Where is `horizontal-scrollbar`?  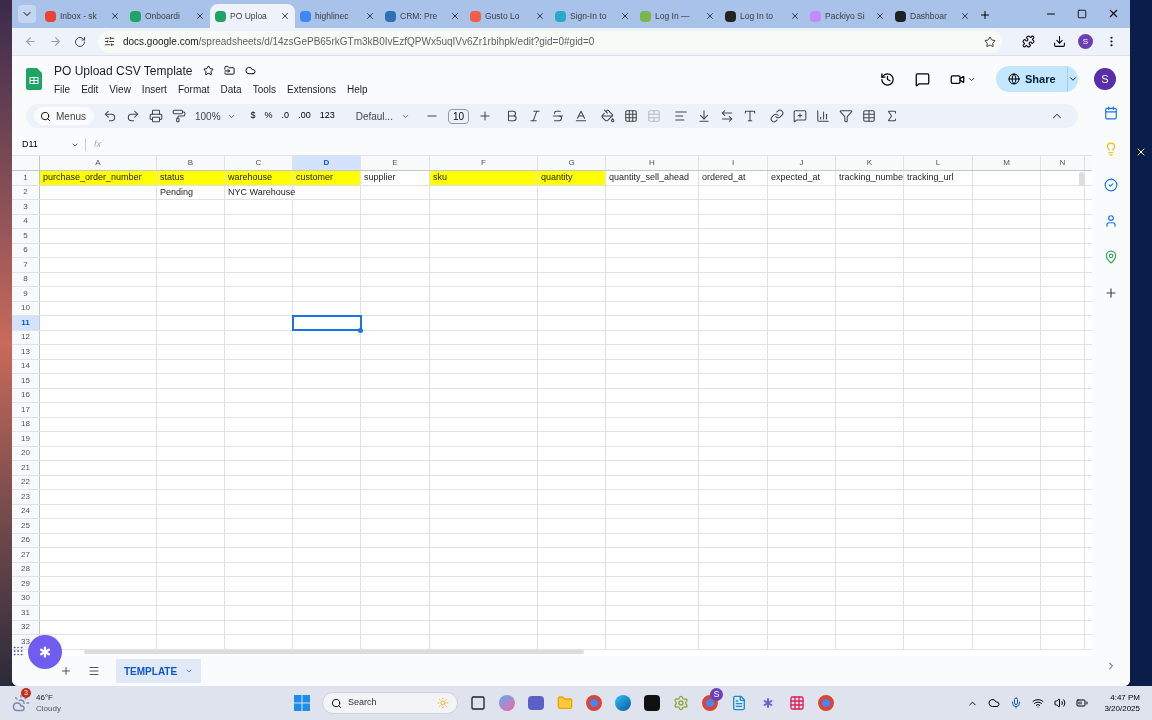 horizontal-scrollbar is located at coordinates (334, 652).